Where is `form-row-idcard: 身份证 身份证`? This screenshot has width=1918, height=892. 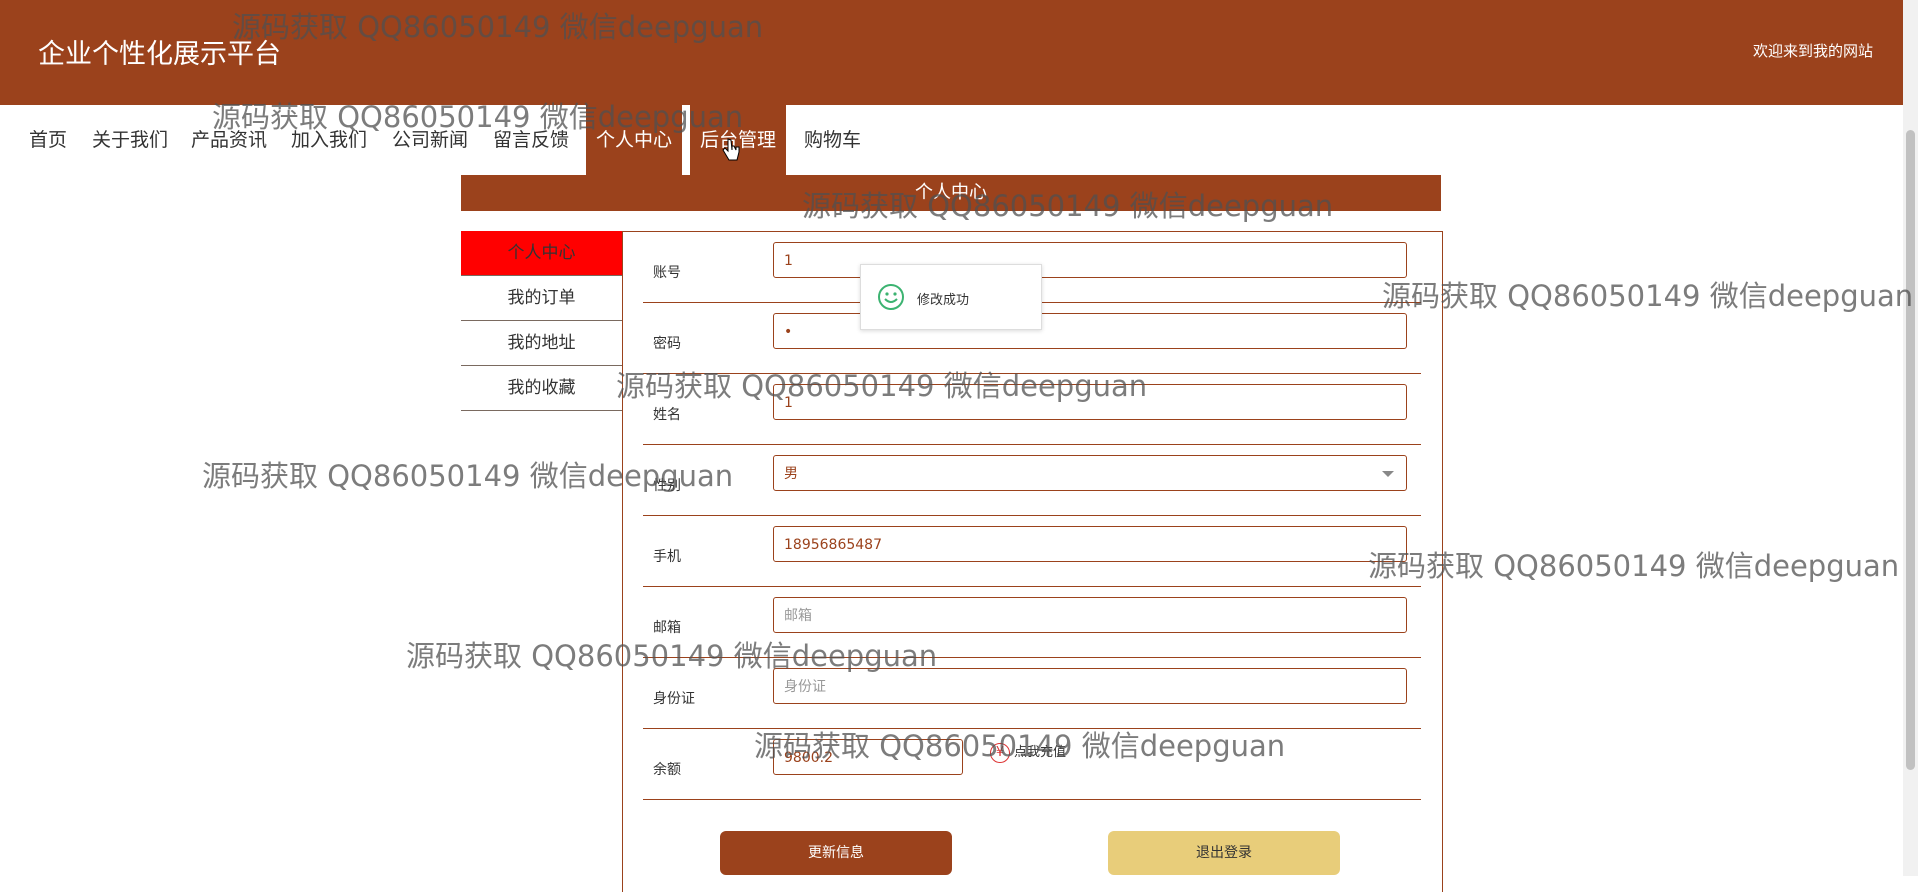 form-row-idcard: 身份证 身份证 is located at coordinates (1032, 693).